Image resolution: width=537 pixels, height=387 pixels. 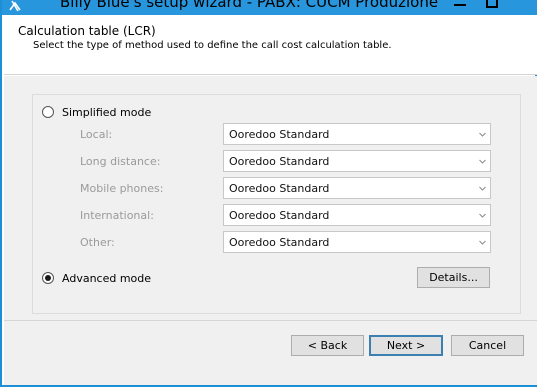 What do you see at coordinates (97, 242) in the screenshot?
I see `row-label-other: Other:` at bounding box center [97, 242].